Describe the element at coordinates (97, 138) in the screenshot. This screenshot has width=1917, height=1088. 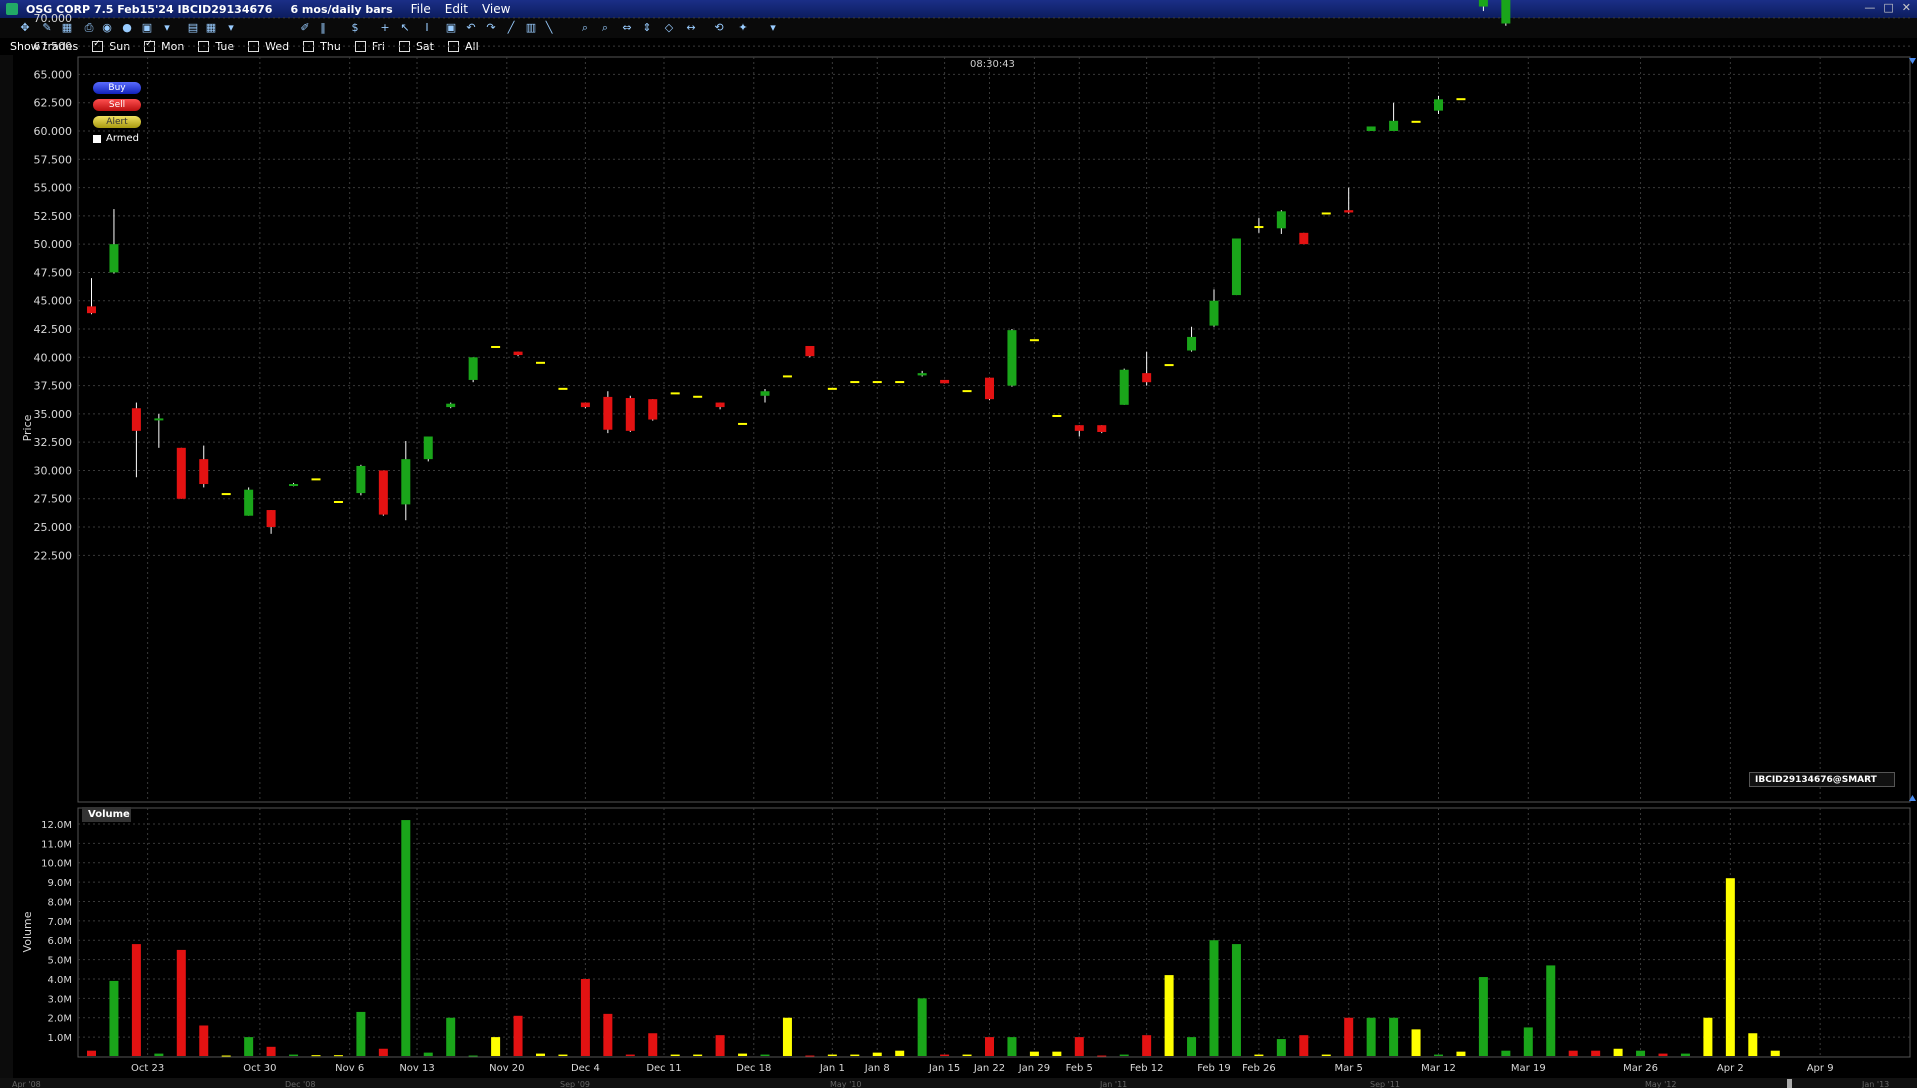
I see `armed-box` at that location.